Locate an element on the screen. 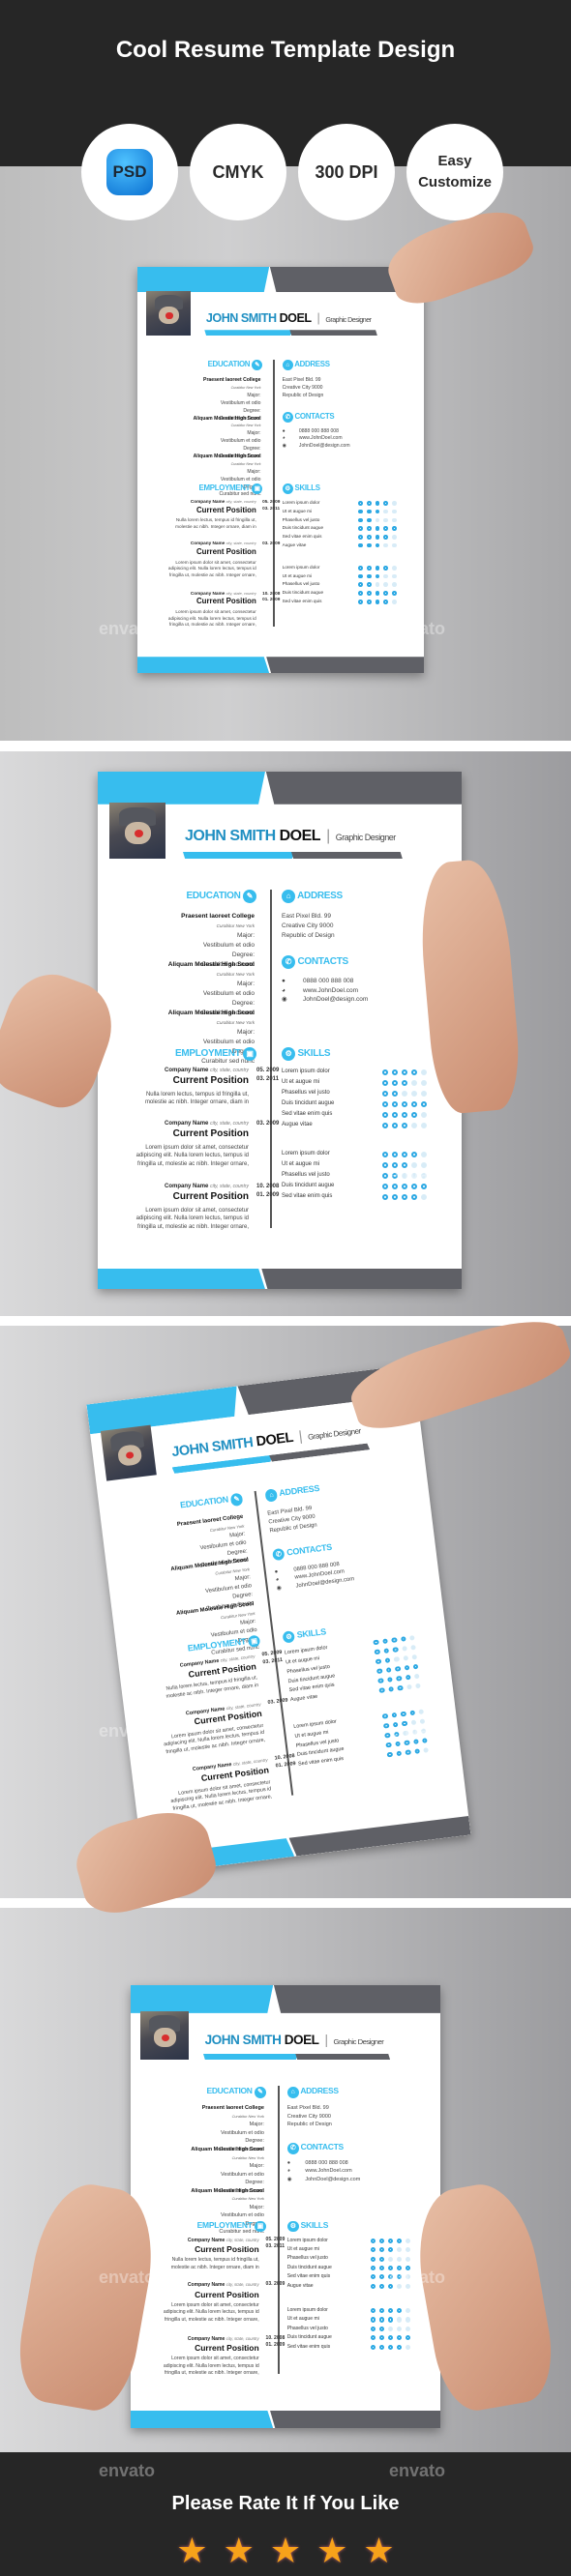 Image resolution: width=571 pixels, height=2576 pixels. briefcase-icon: ▣ is located at coordinates (260, 2226).